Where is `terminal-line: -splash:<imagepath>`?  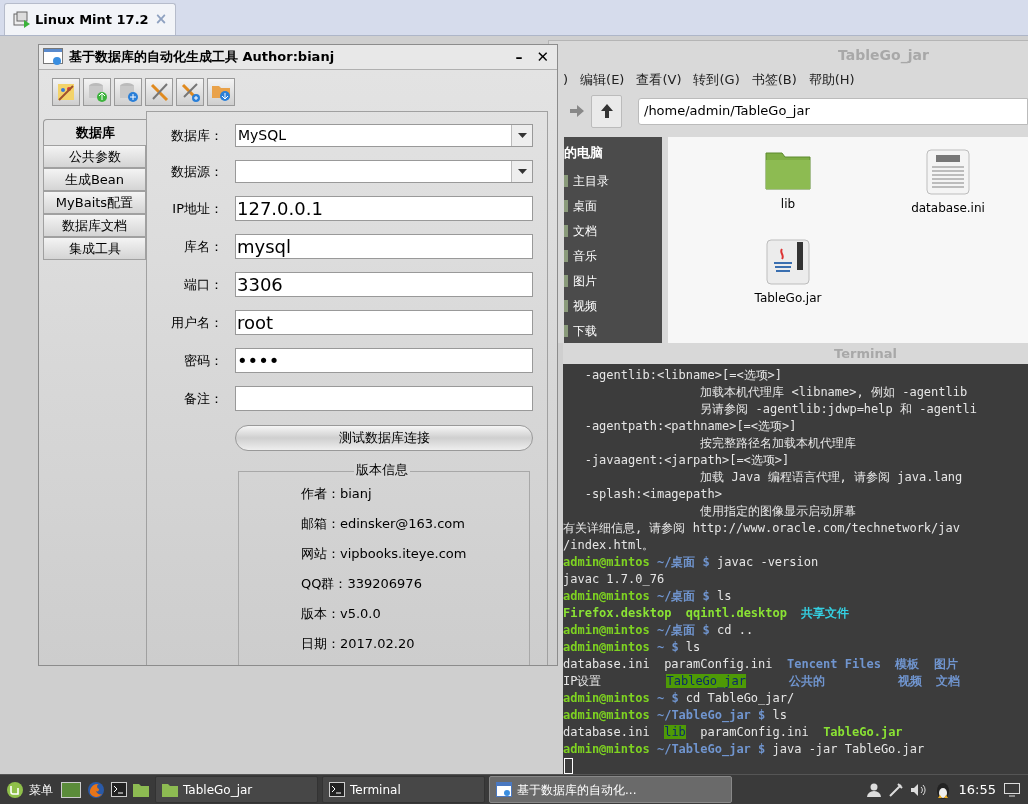
terminal-line: -splash:<imagepath> is located at coordinates (653, 494).